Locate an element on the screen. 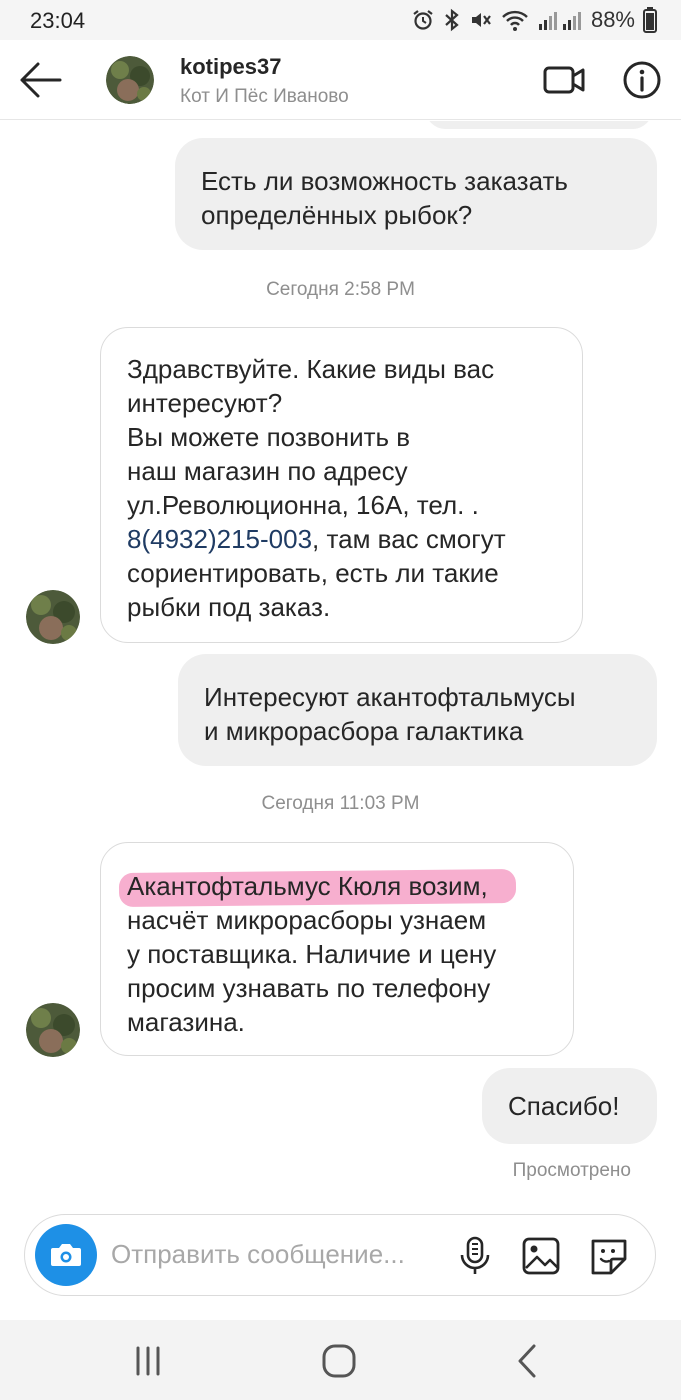 This screenshot has height=1400, width=681. previous-message-bubble is located at coordinates (539, 125).